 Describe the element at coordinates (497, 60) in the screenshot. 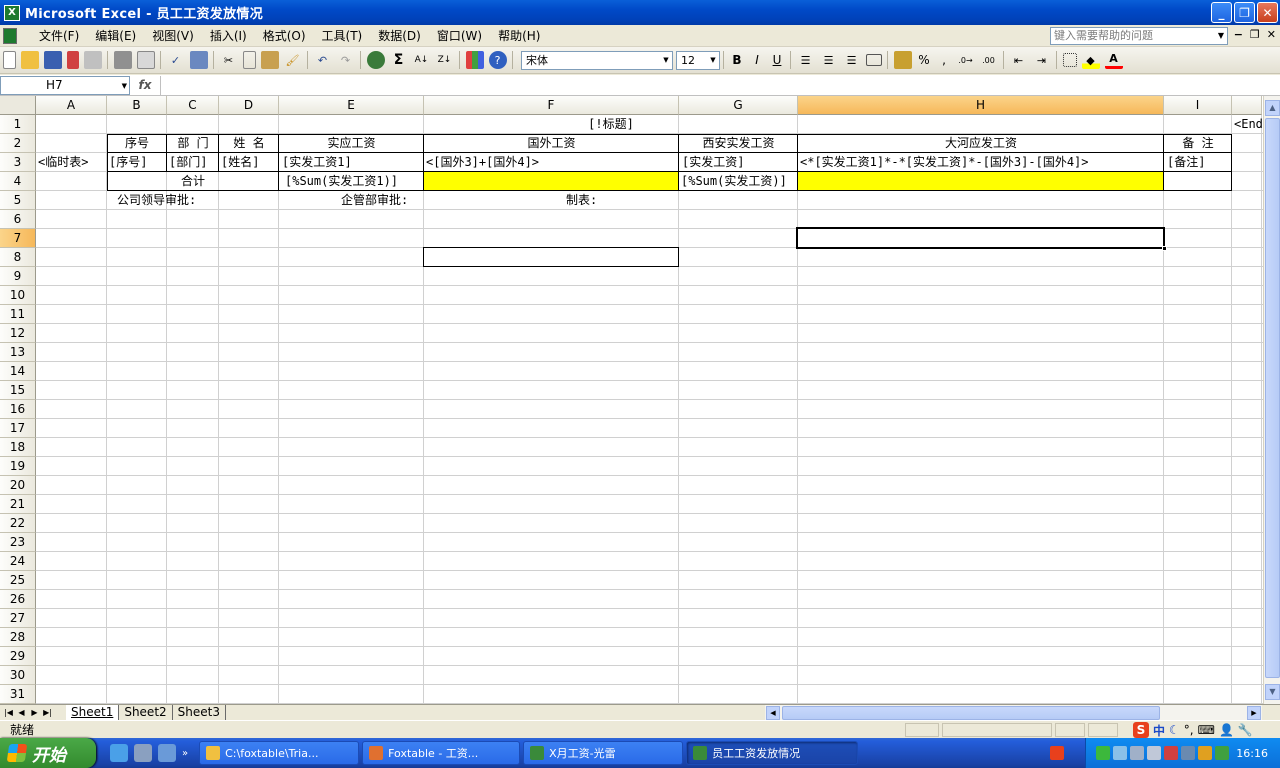

I see `help-icon: ?` at that location.